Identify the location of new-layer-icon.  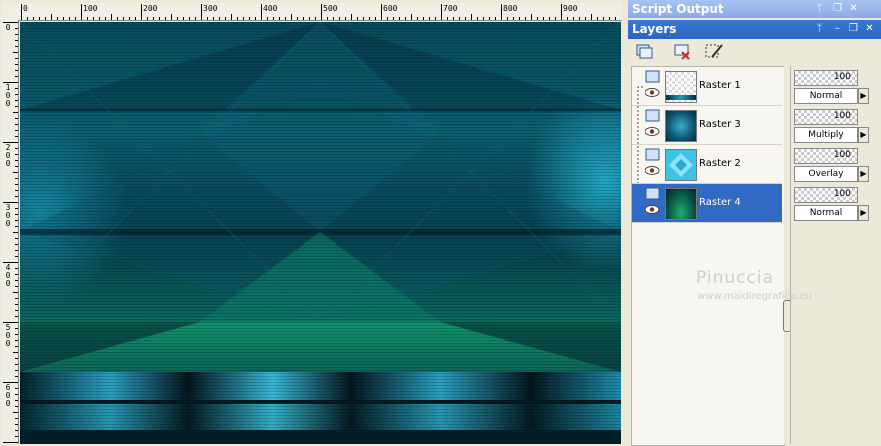
(644, 51).